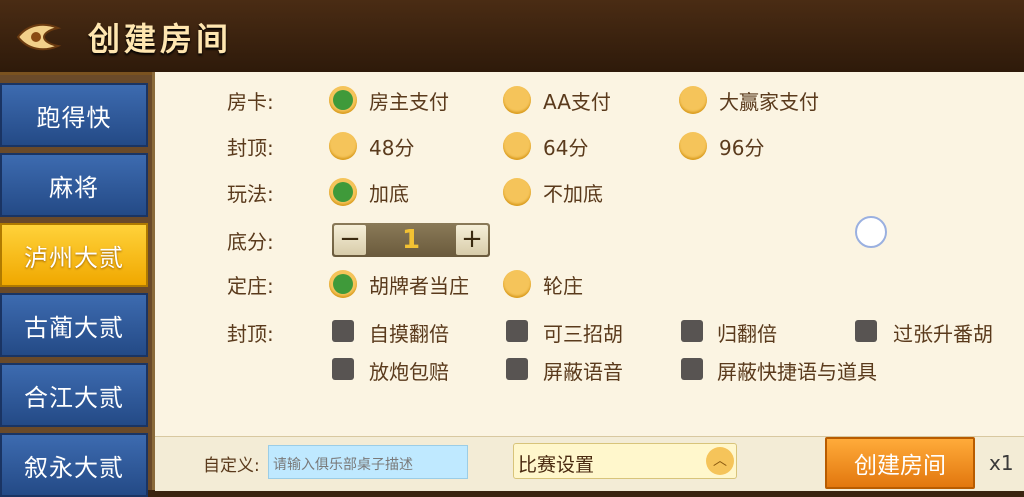 This screenshot has height=497, width=1024. What do you see at coordinates (419, 284) in the screenshot?
I see `banker-option-label: 胡牌者当庄` at bounding box center [419, 284].